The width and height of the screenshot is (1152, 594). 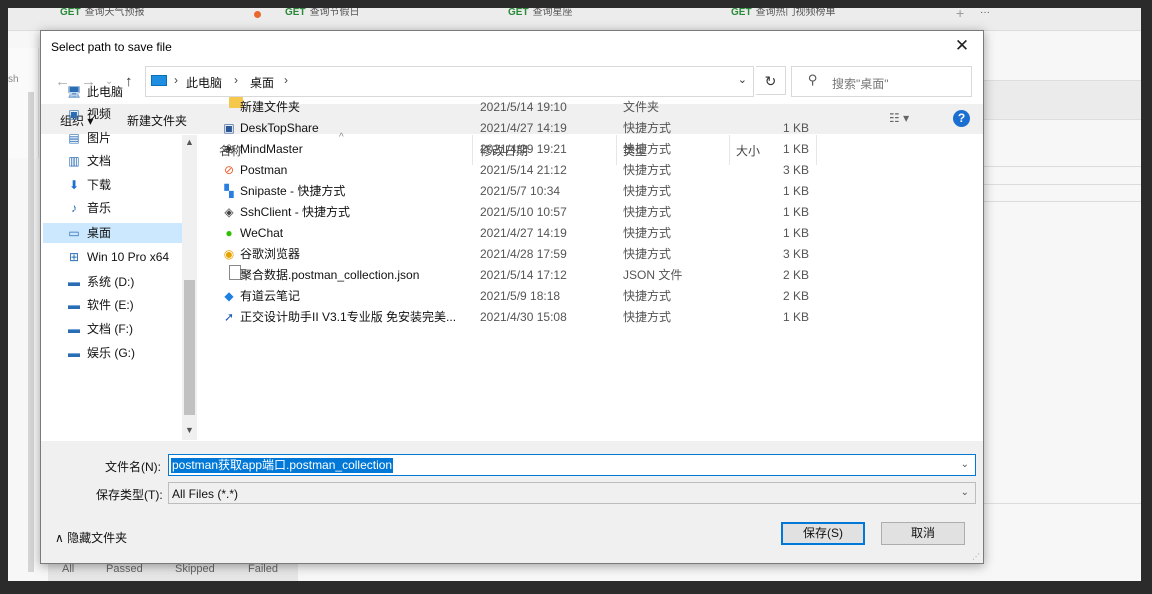 I want to click on filetype-label: 保存类型(T):, so click(x=129, y=495).